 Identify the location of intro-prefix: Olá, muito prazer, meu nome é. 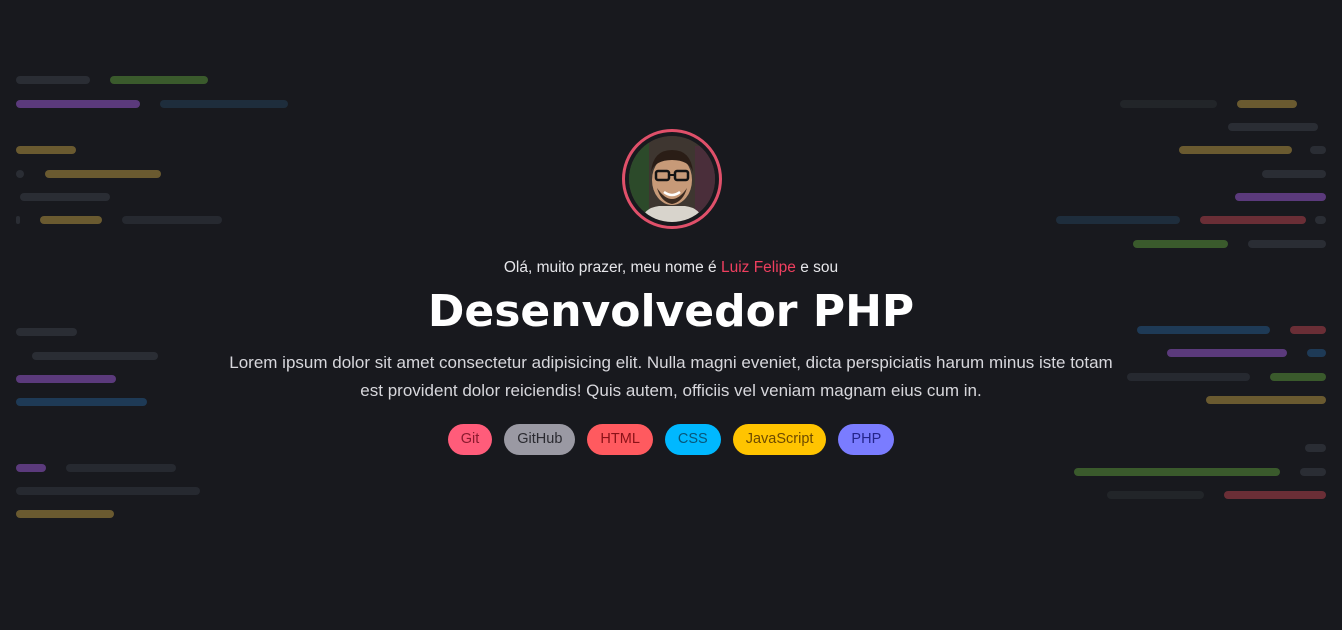
(610, 267).